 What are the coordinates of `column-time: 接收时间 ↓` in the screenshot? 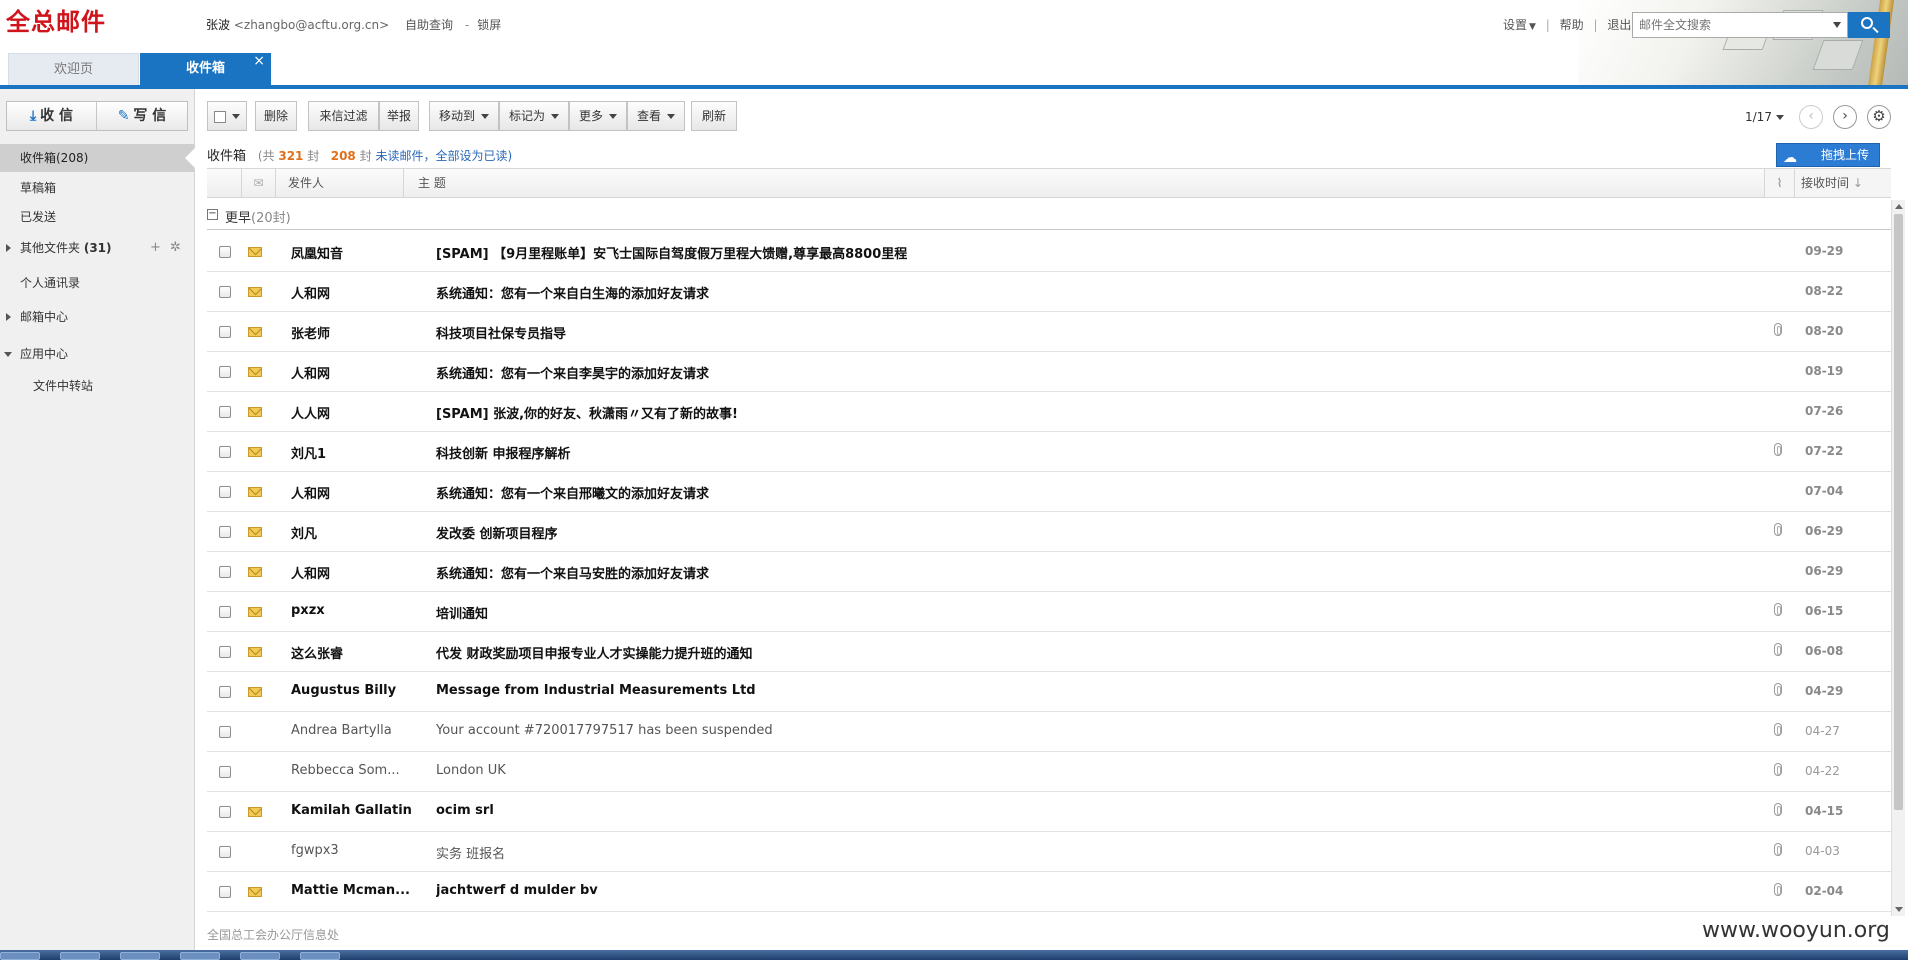 It's located at (1842, 183).